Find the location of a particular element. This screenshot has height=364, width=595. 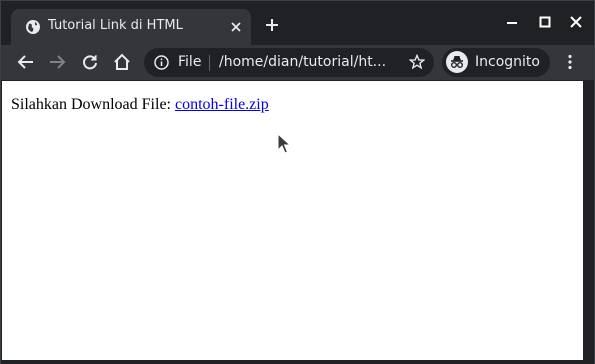

incognito-icon is located at coordinates (457, 62).